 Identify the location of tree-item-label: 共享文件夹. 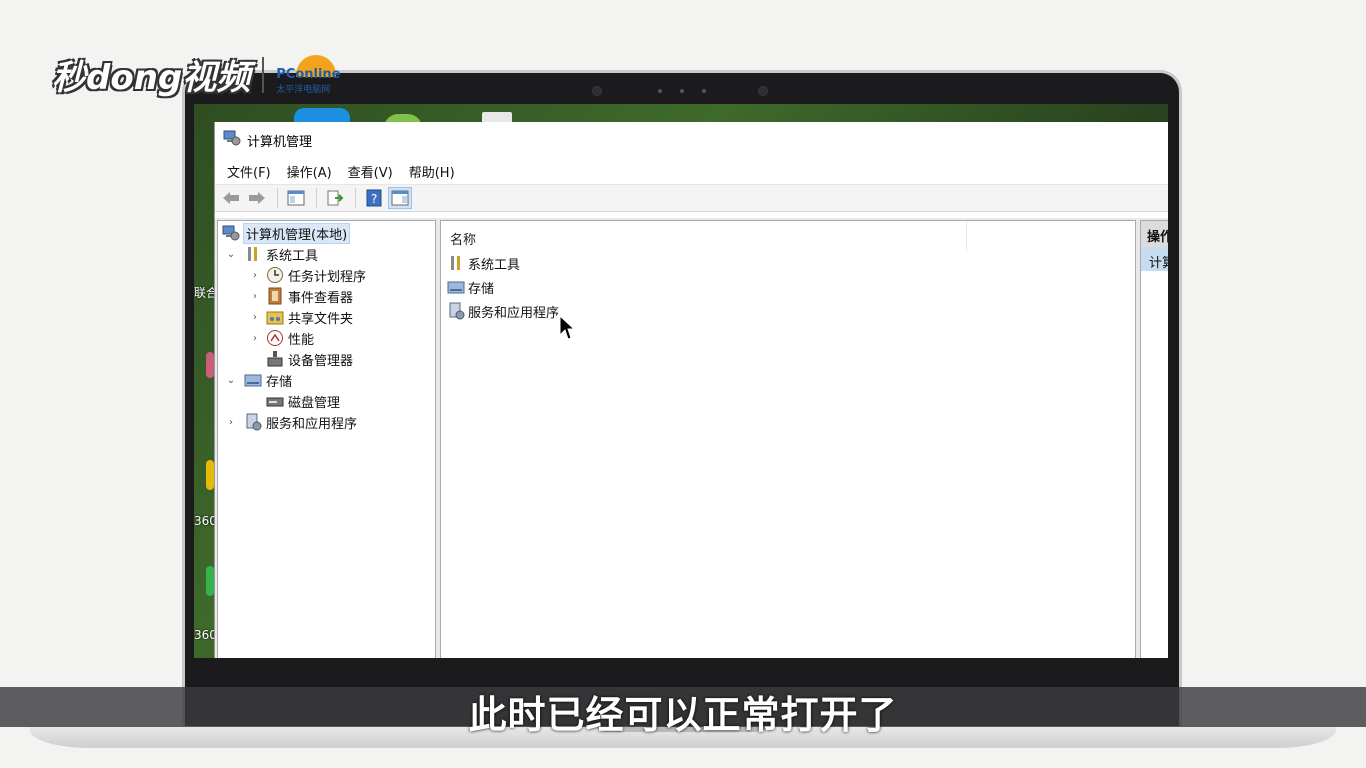
(321, 319).